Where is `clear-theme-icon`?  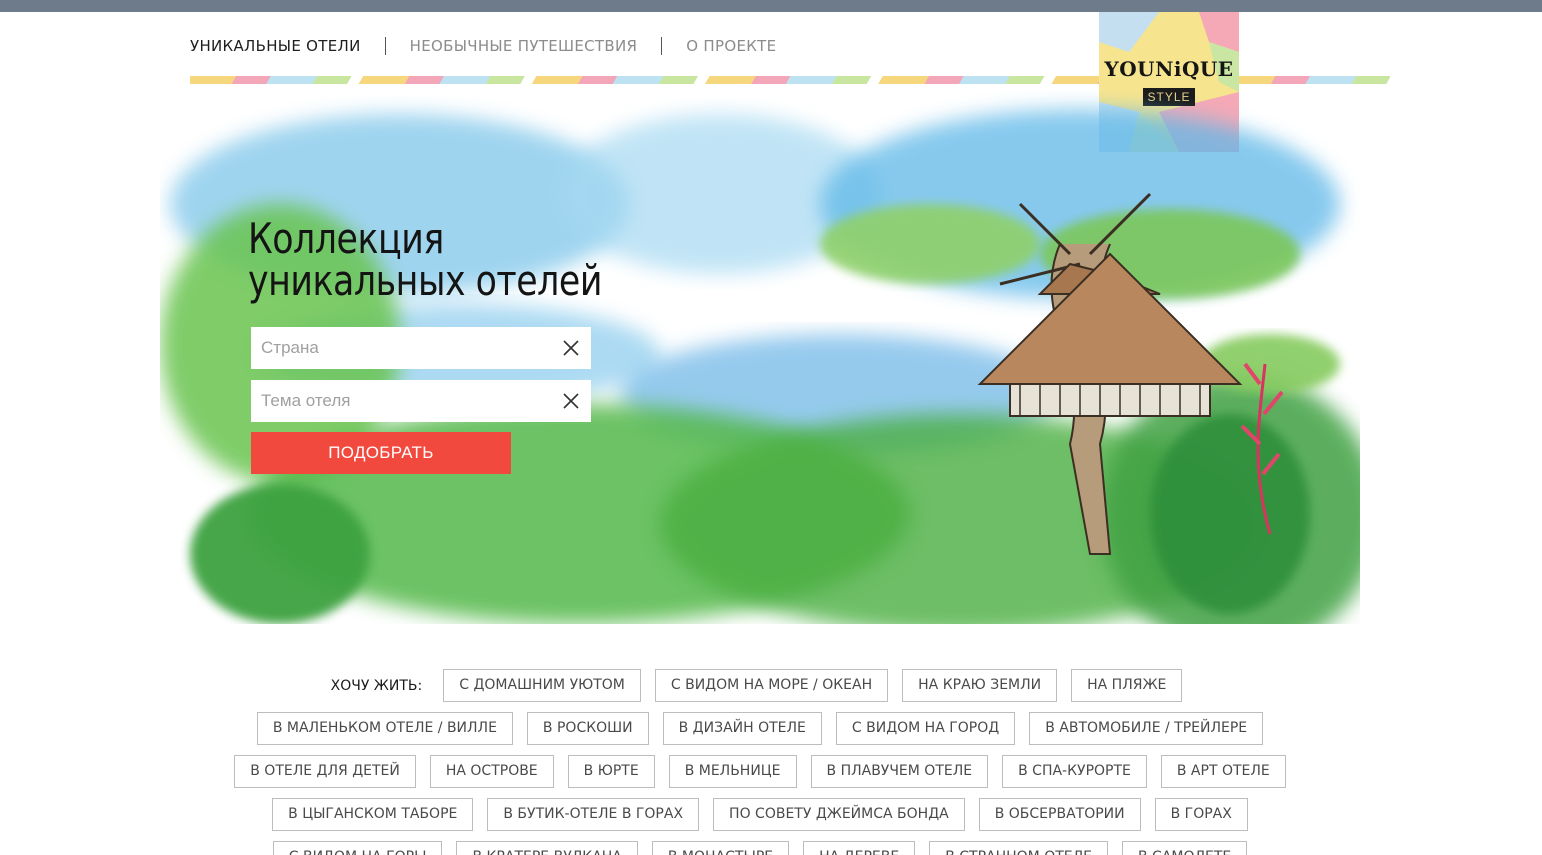 clear-theme-icon is located at coordinates (571, 401).